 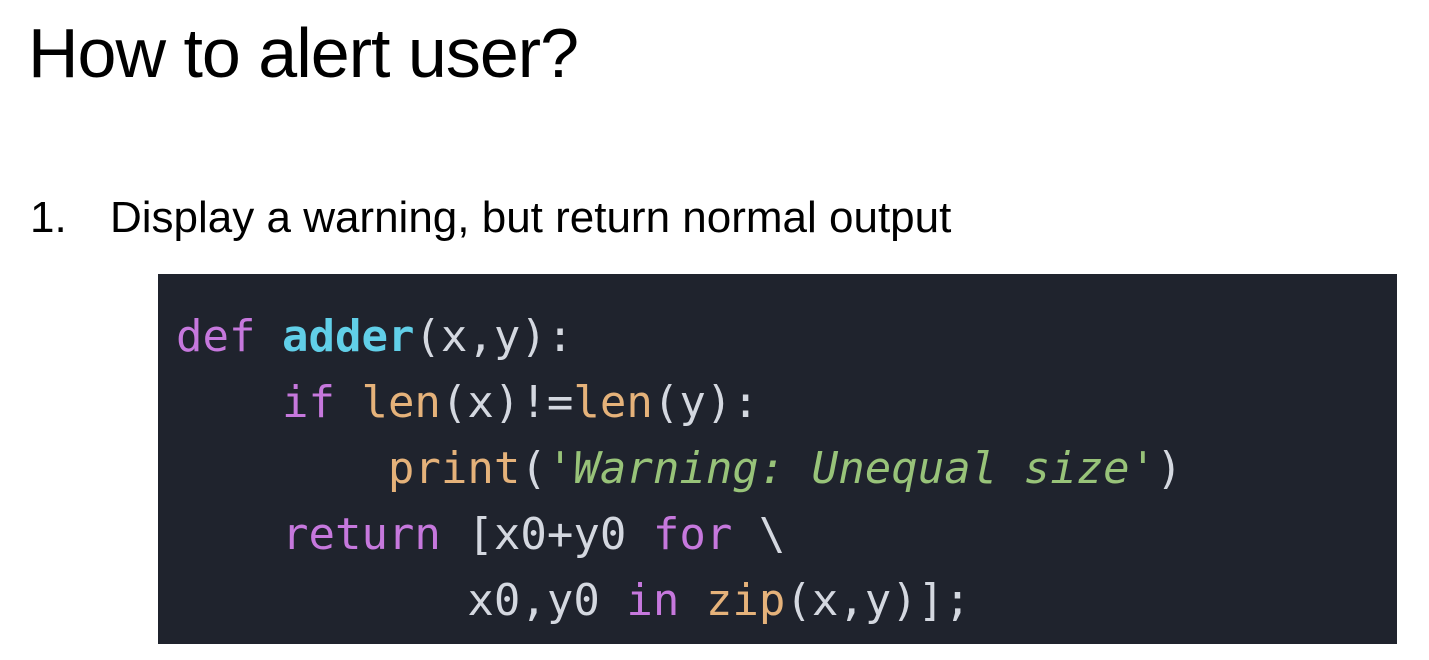 What do you see at coordinates (507, 402) in the screenshot?
I see `code-text: (x)!=` at bounding box center [507, 402].